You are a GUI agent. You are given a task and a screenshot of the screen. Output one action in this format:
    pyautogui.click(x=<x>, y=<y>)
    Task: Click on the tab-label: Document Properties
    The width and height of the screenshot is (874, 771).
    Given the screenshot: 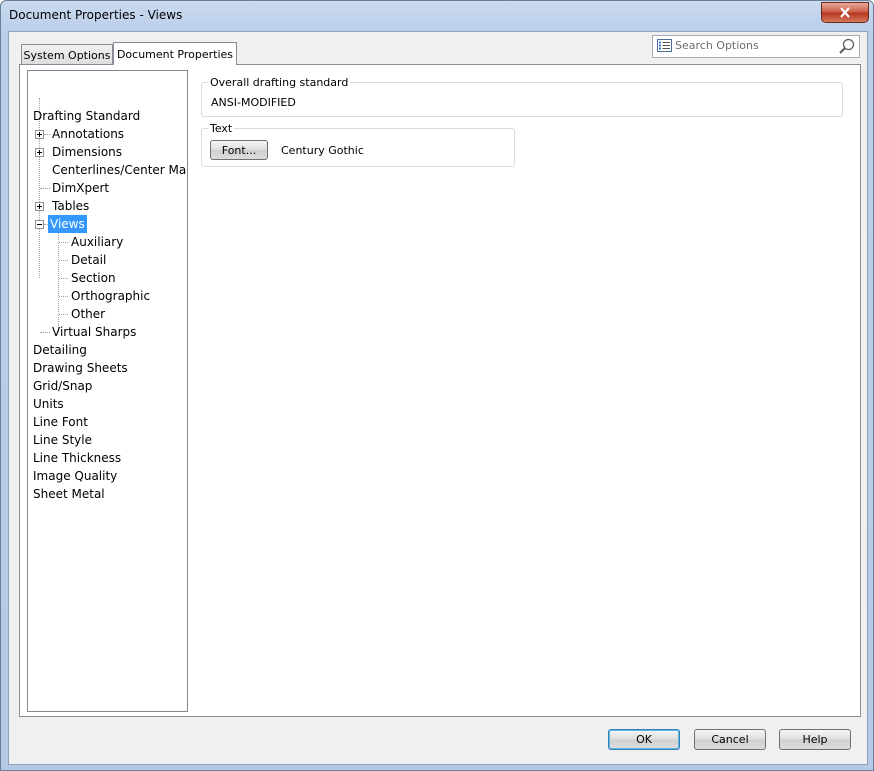 What is the action you would take?
    pyautogui.click(x=175, y=54)
    